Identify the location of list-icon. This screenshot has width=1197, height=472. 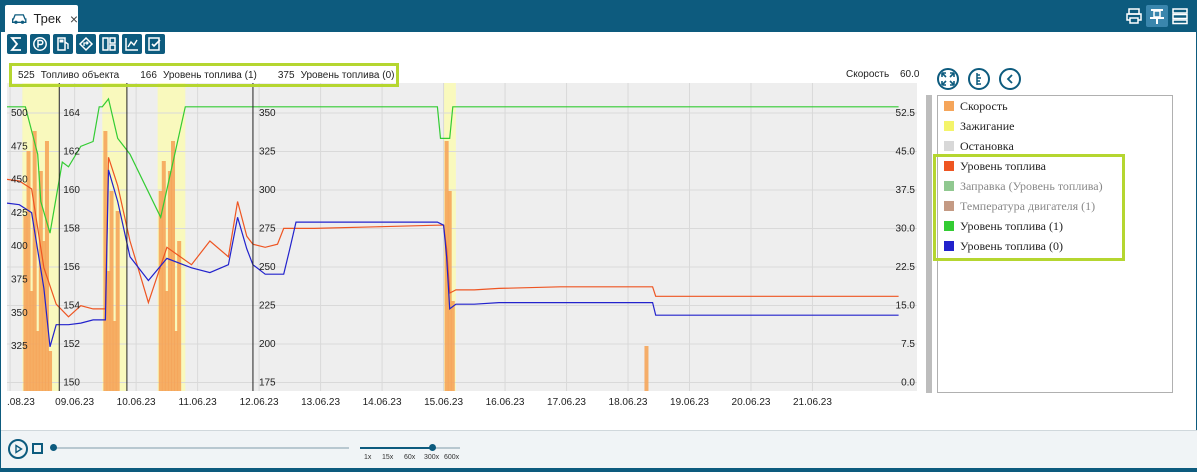
(1180, 16).